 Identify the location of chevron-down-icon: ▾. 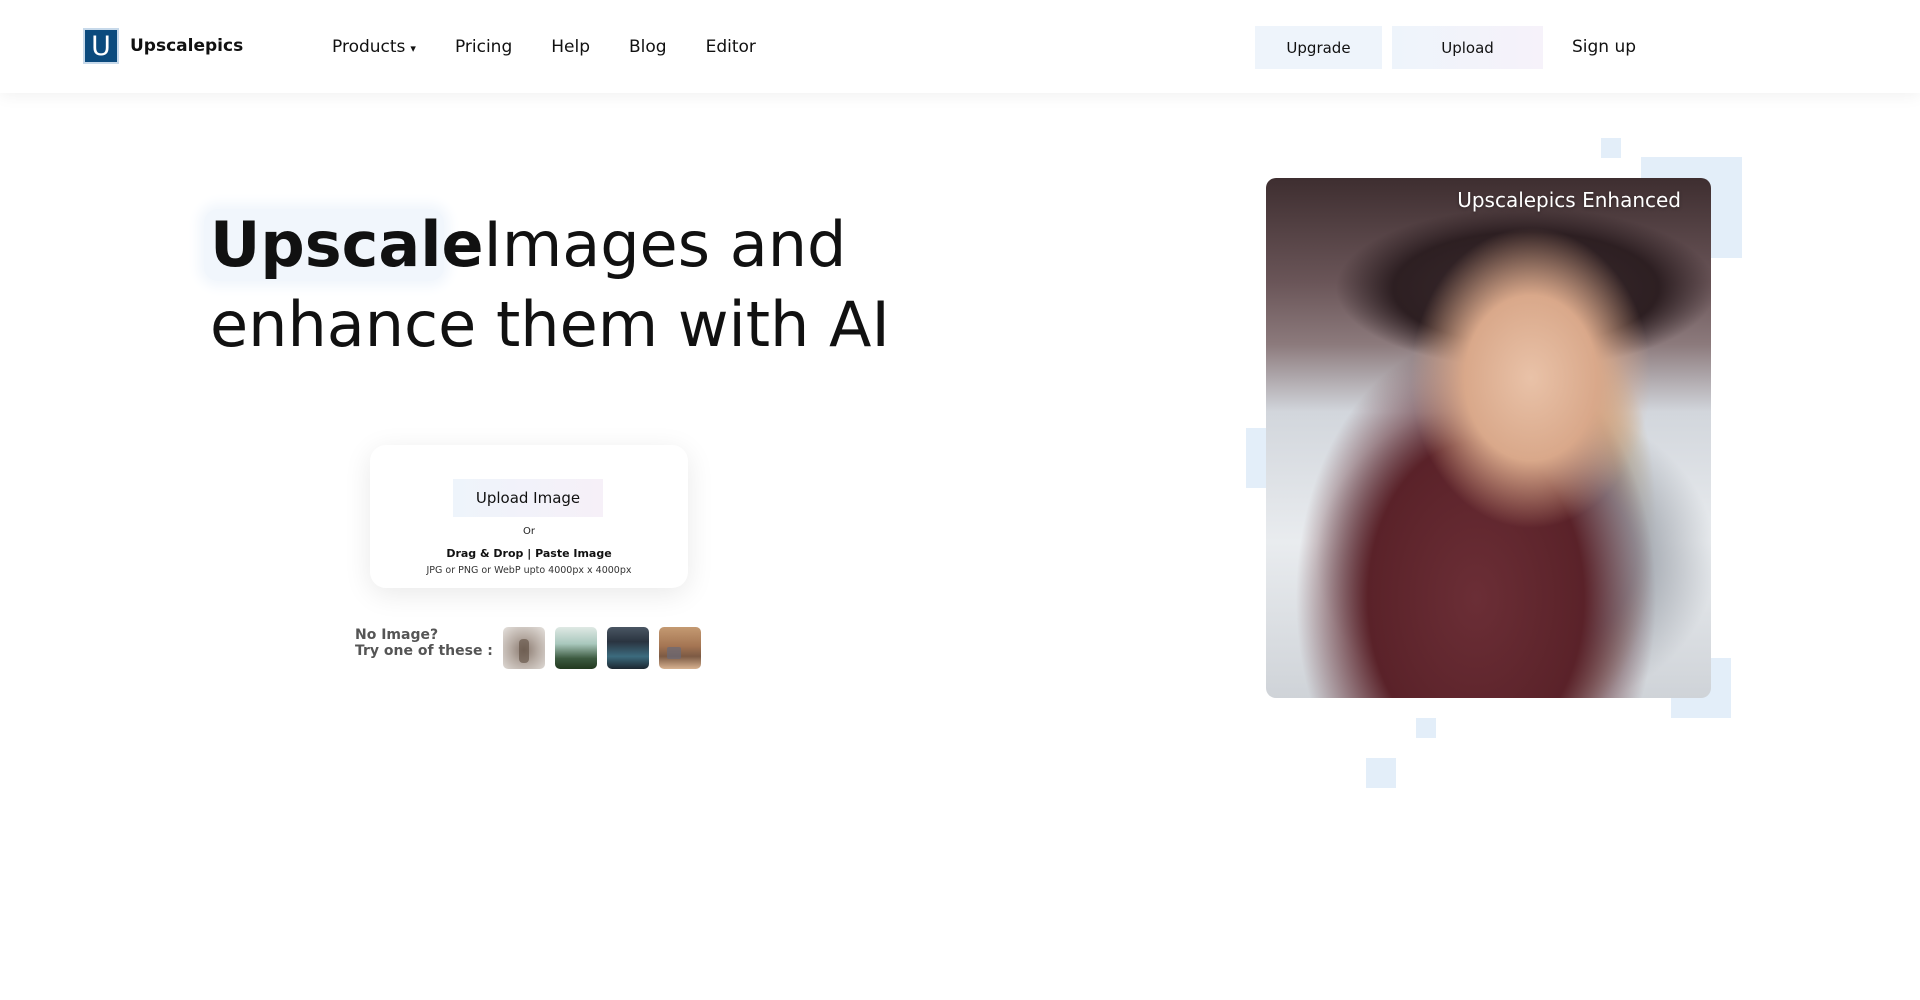
(413, 48).